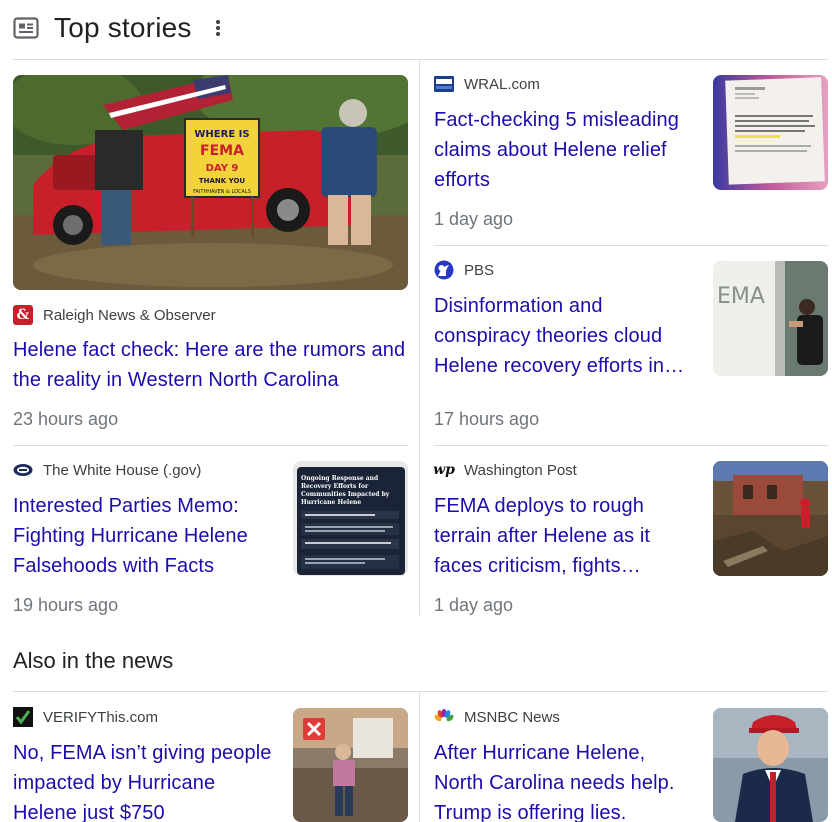 This screenshot has width=832, height=822. Describe the element at coordinates (221, 134) in the screenshot. I see `sign-text: WHERE IS` at that location.